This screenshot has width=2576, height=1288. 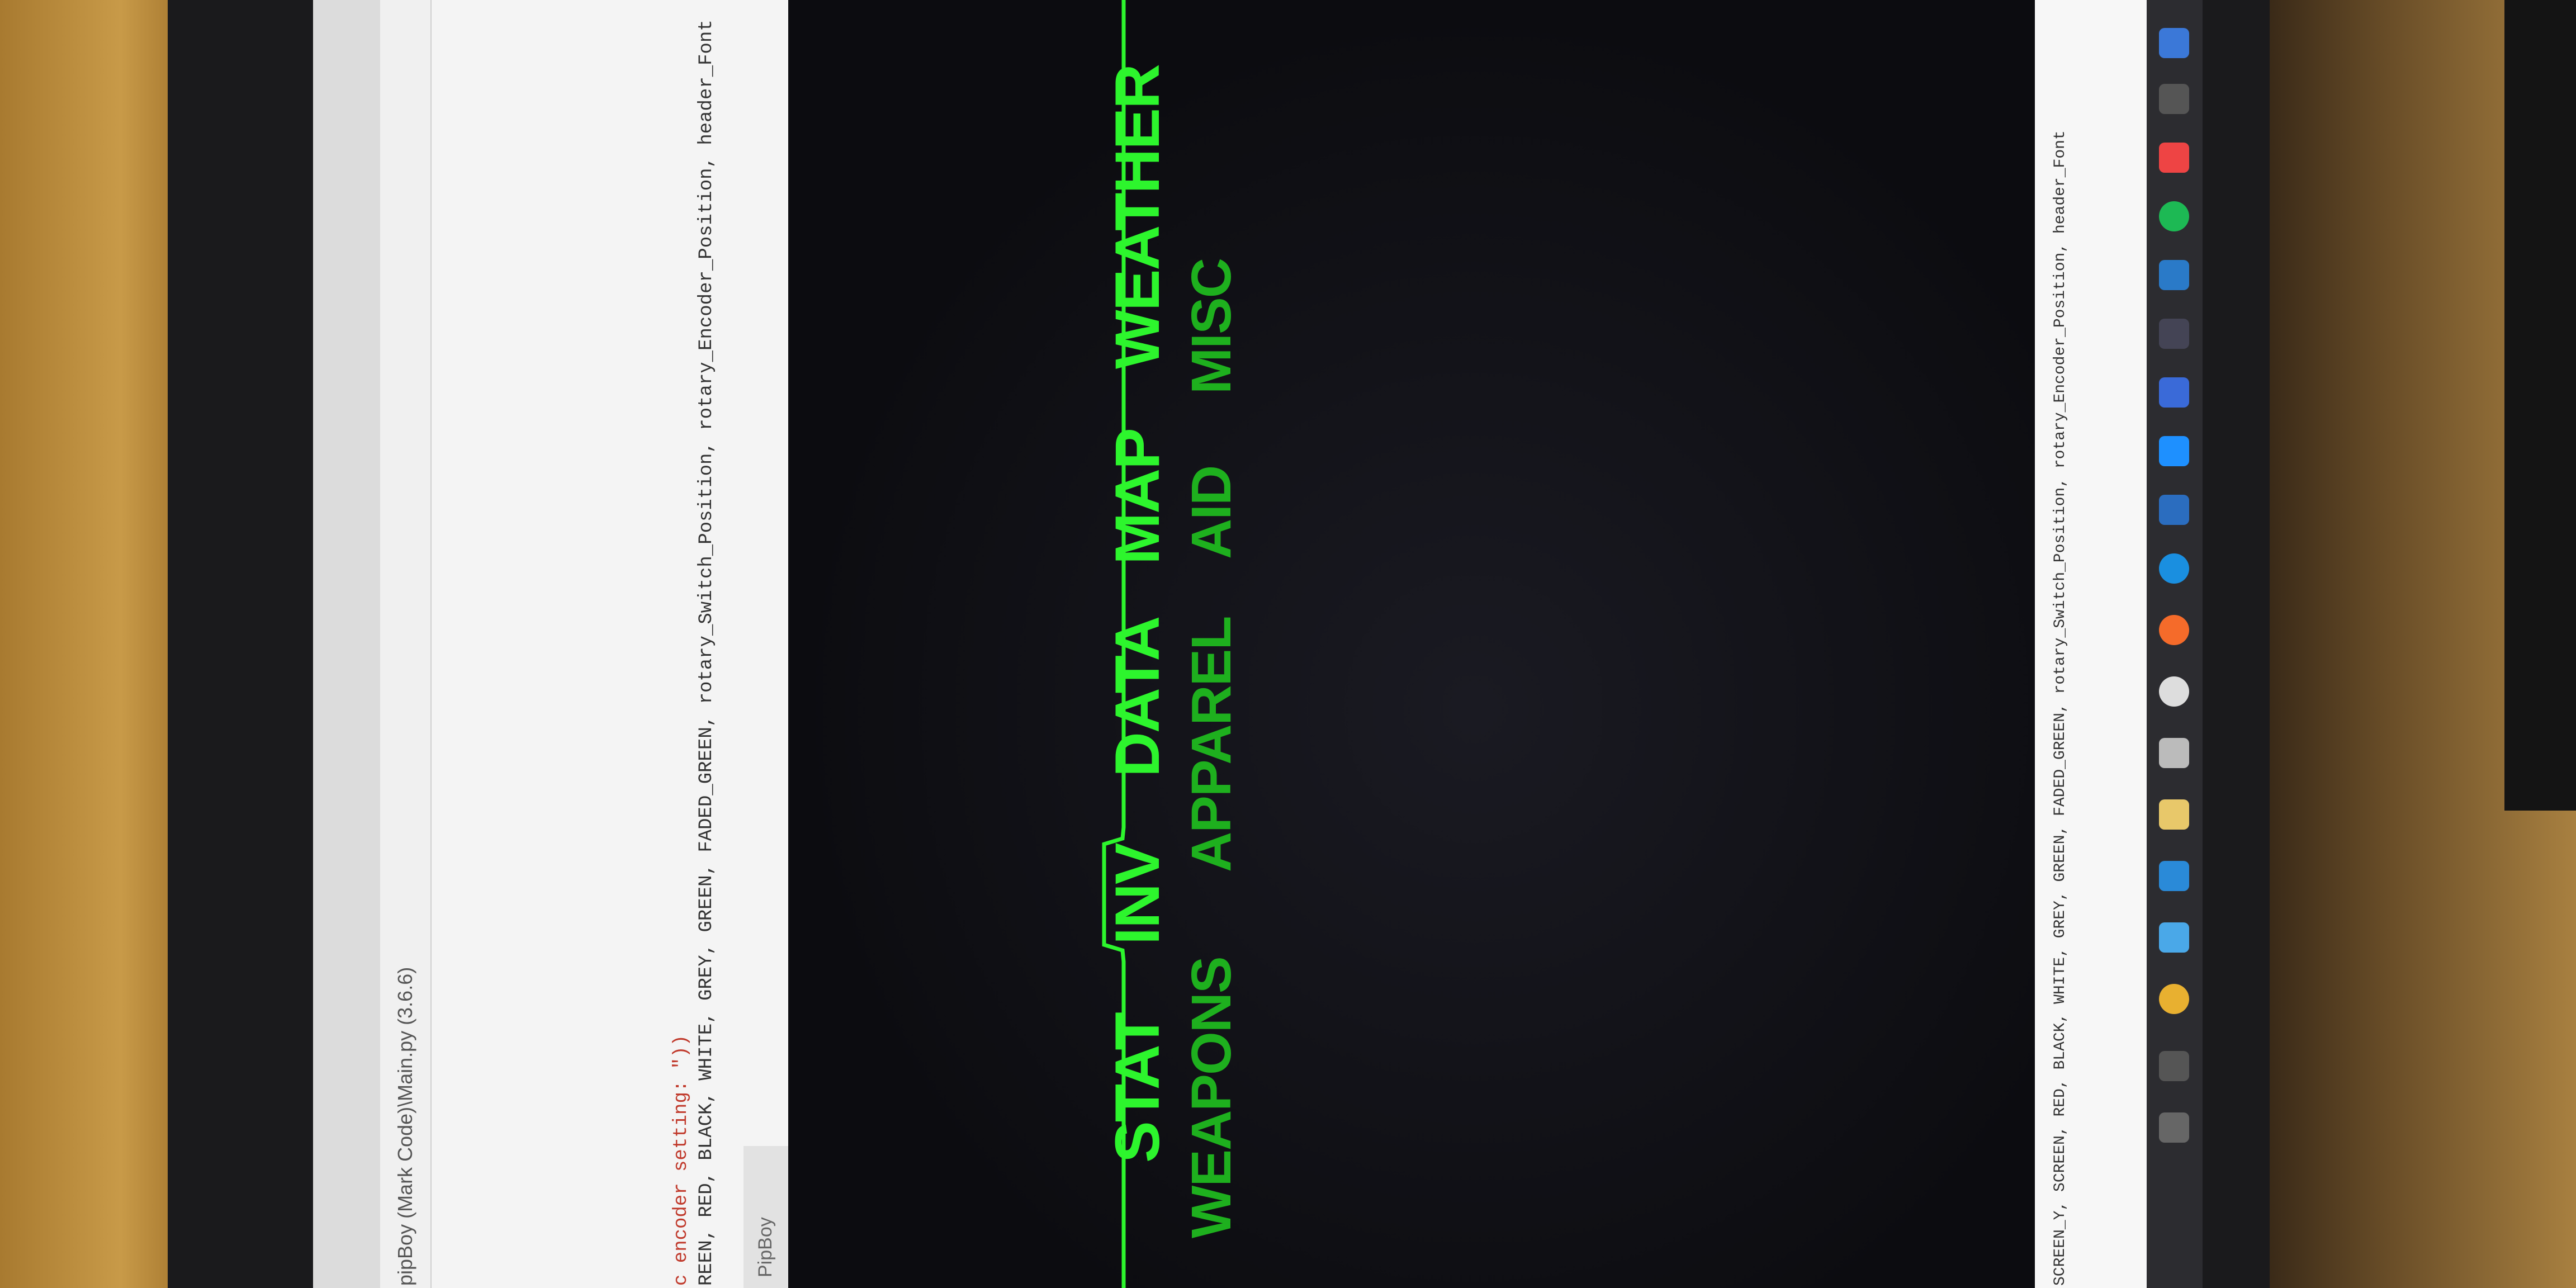 What do you see at coordinates (2174, 1127) in the screenshot?
I see `search-icon` at bounding box center [2174, 1127].